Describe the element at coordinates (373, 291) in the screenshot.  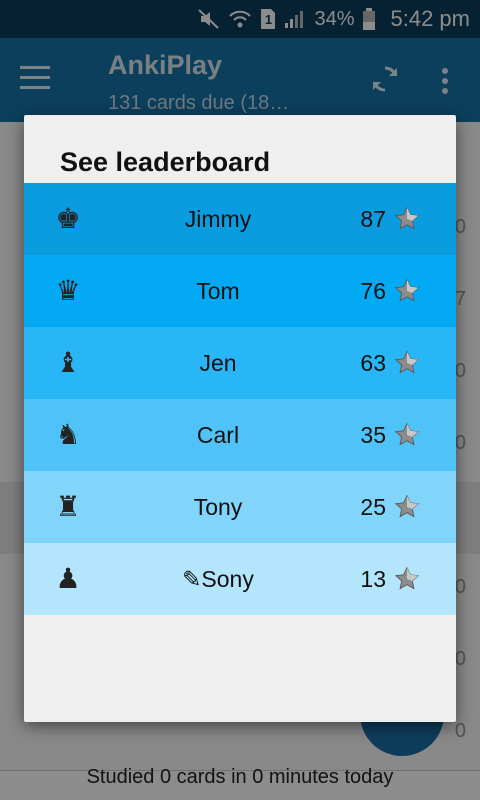
I see `player-score: 76` at that location.